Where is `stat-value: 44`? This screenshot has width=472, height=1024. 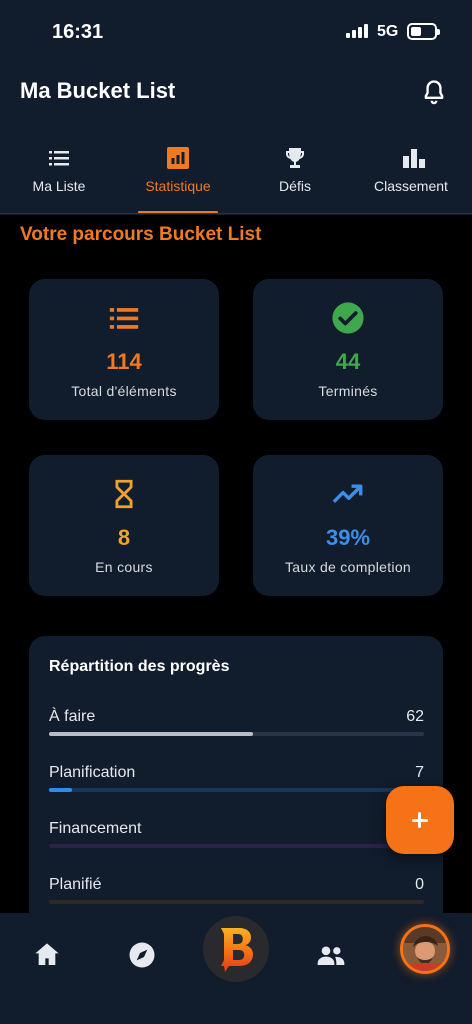
stat-value: 44 is located at coordinates (348, 361).